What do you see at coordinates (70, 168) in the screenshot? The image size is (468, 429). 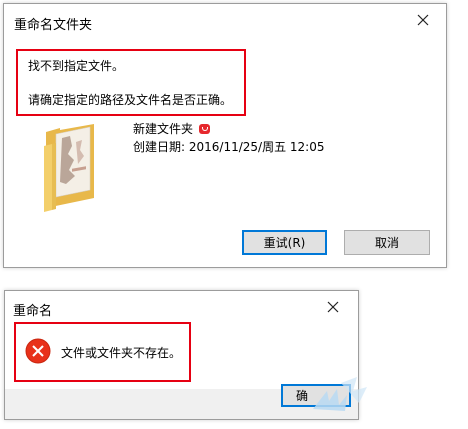 I see `folder-icon` at bounding box center [70, 168].